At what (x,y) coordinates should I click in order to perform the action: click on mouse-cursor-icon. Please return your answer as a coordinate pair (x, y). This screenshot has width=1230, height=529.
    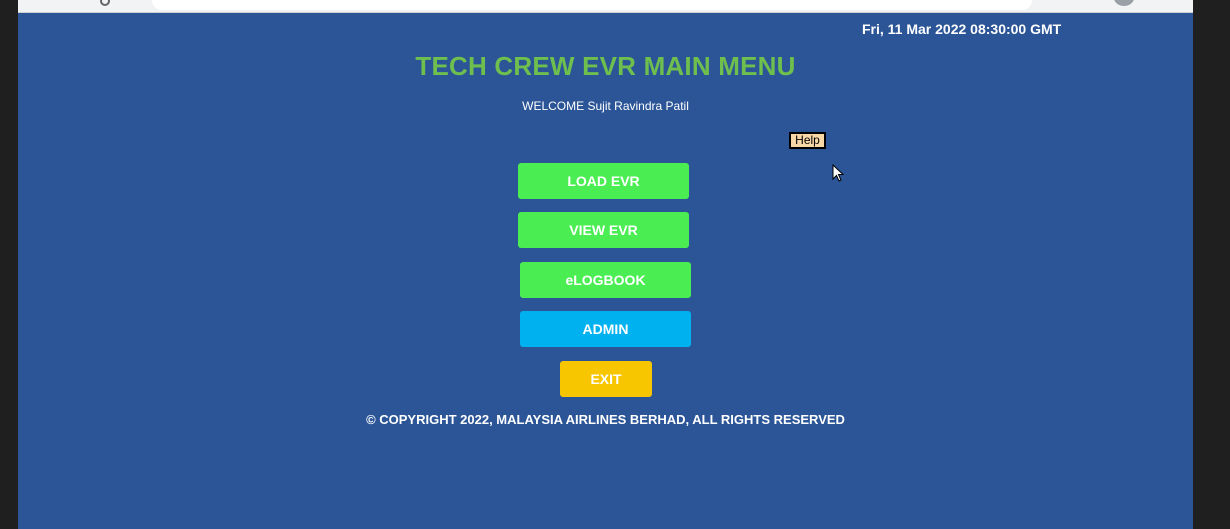
    Looking at the image, I should click on (838, 173).